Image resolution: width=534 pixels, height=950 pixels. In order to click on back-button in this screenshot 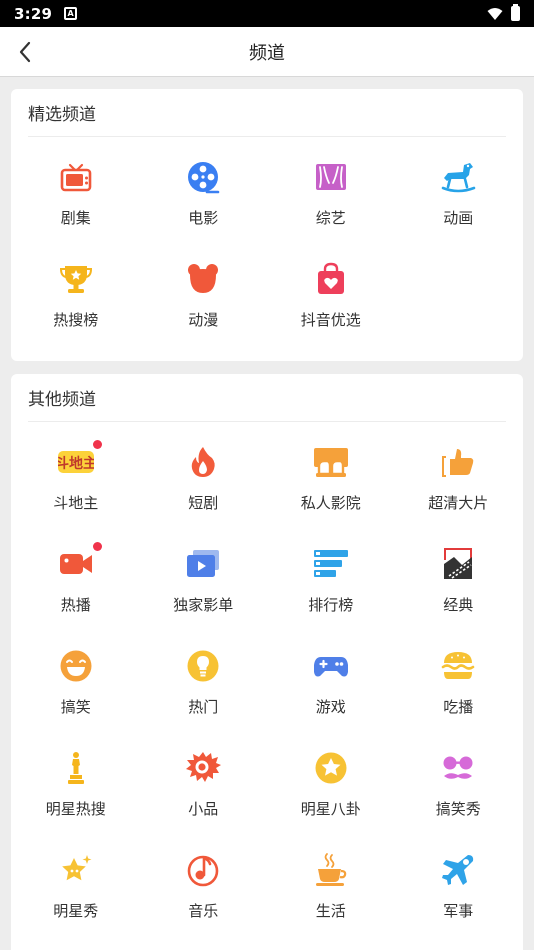, I will do `click(25, 52)`.